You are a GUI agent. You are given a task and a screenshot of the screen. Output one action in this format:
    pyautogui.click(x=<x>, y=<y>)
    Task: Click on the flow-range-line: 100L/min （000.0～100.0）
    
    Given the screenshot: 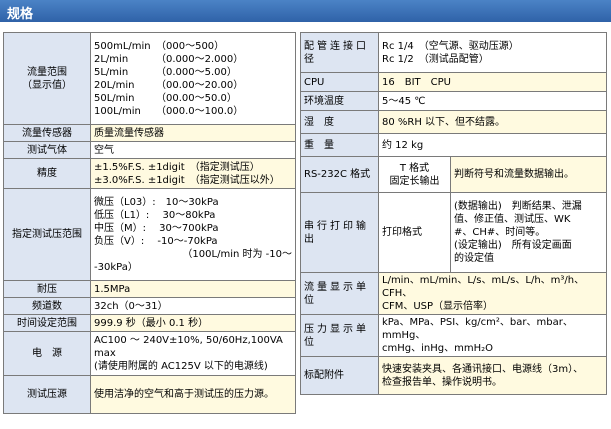 What is the action you would take?
    pyautogui.click(x=169, y=111)
    